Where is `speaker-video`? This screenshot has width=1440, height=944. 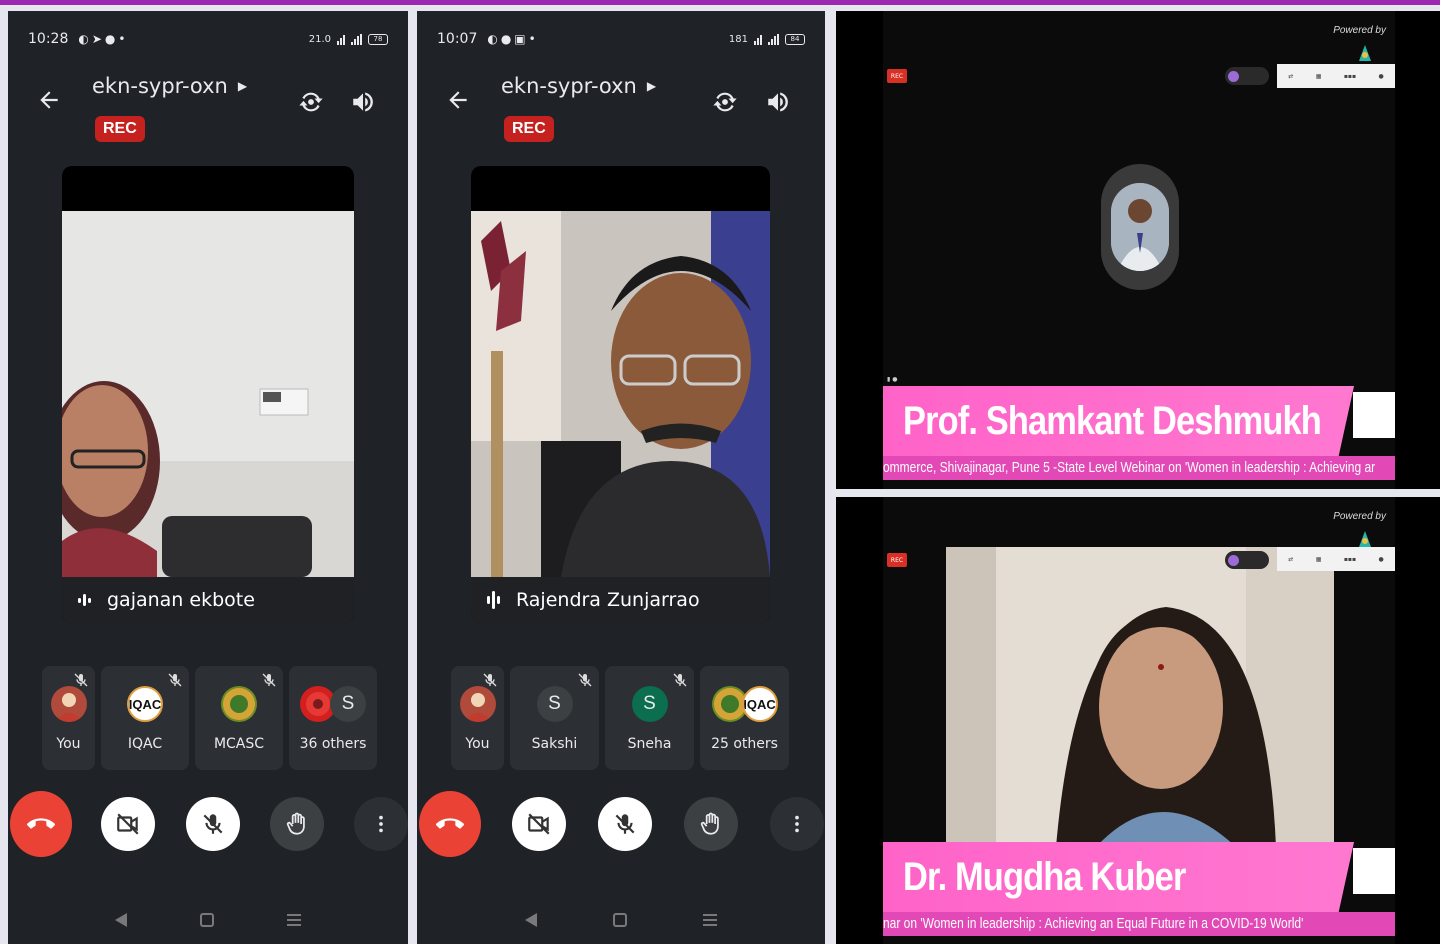
speaker-video is located at coordinates (1140, 697).